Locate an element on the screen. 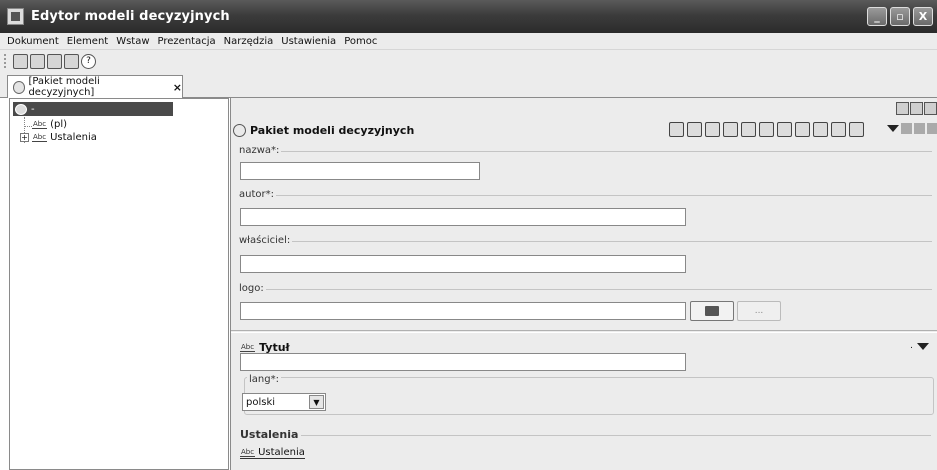  collapse-arrow-icon is located at coordinates (923, 346).